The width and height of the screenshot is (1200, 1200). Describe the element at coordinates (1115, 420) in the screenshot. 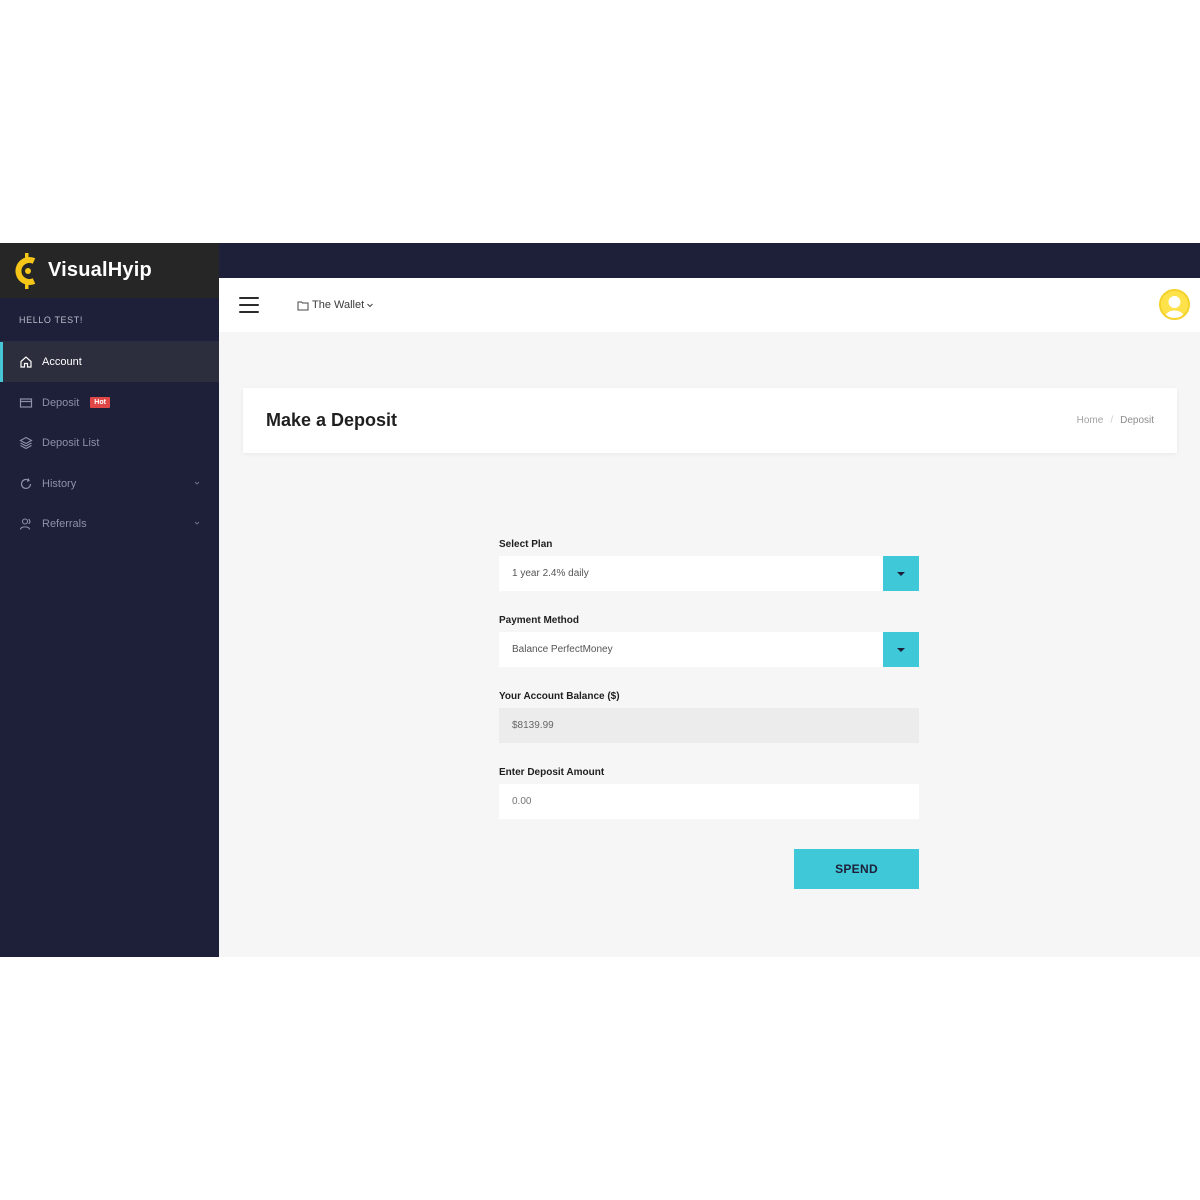

I see `breadcrumb: Home / Deposit` at that location.